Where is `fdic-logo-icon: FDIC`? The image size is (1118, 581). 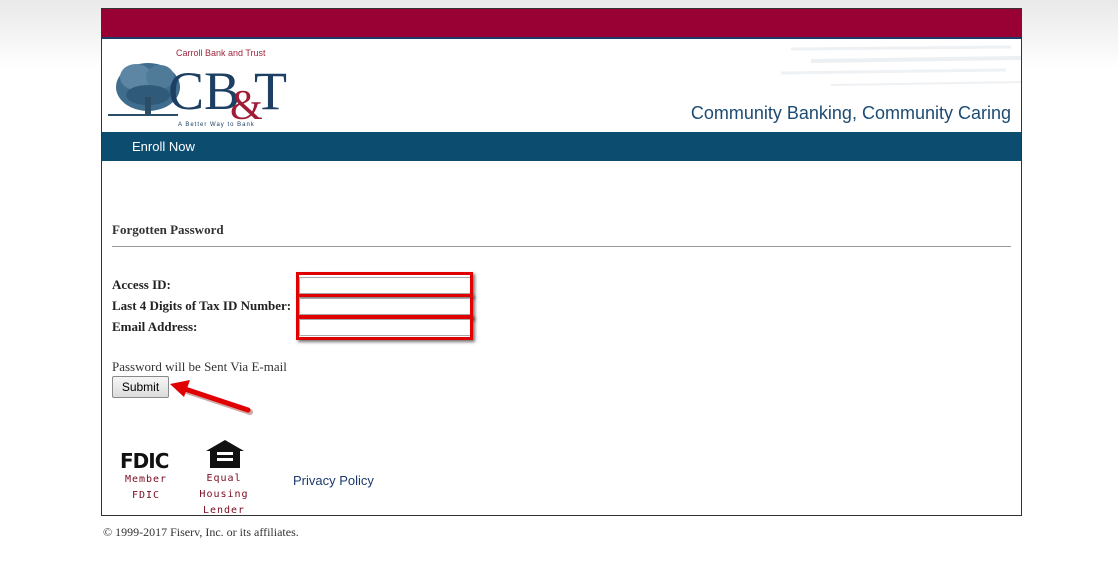
fdic-logo-icon: FDIC is located at coordinates (145, 460).